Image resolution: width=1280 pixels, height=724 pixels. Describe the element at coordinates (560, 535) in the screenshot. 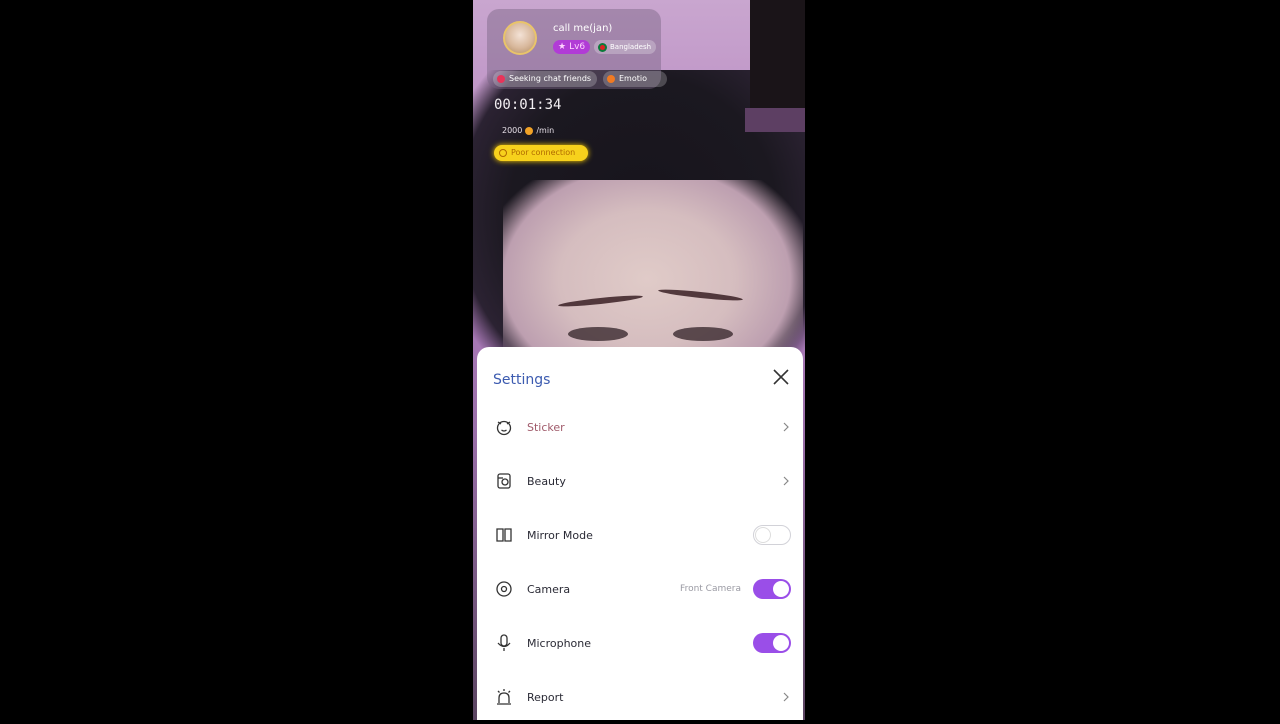

I see `settings-item-label: Mirror Mode` at that location.